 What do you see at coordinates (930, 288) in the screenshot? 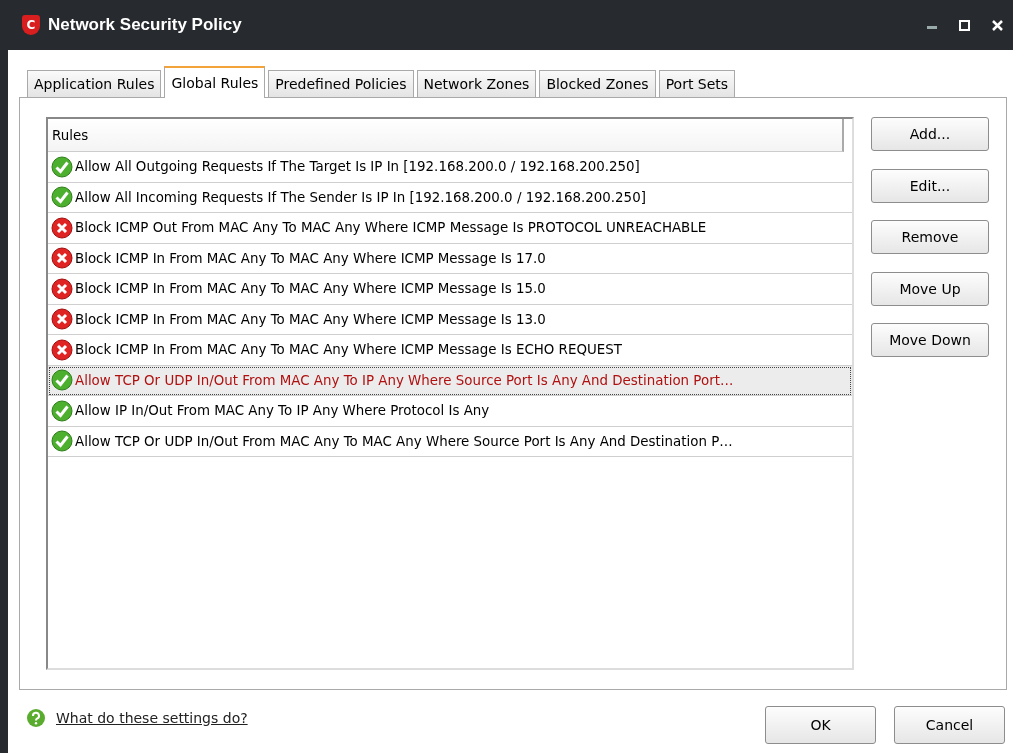
I see `action-button: Move Up` at bounding box center [930, 288].